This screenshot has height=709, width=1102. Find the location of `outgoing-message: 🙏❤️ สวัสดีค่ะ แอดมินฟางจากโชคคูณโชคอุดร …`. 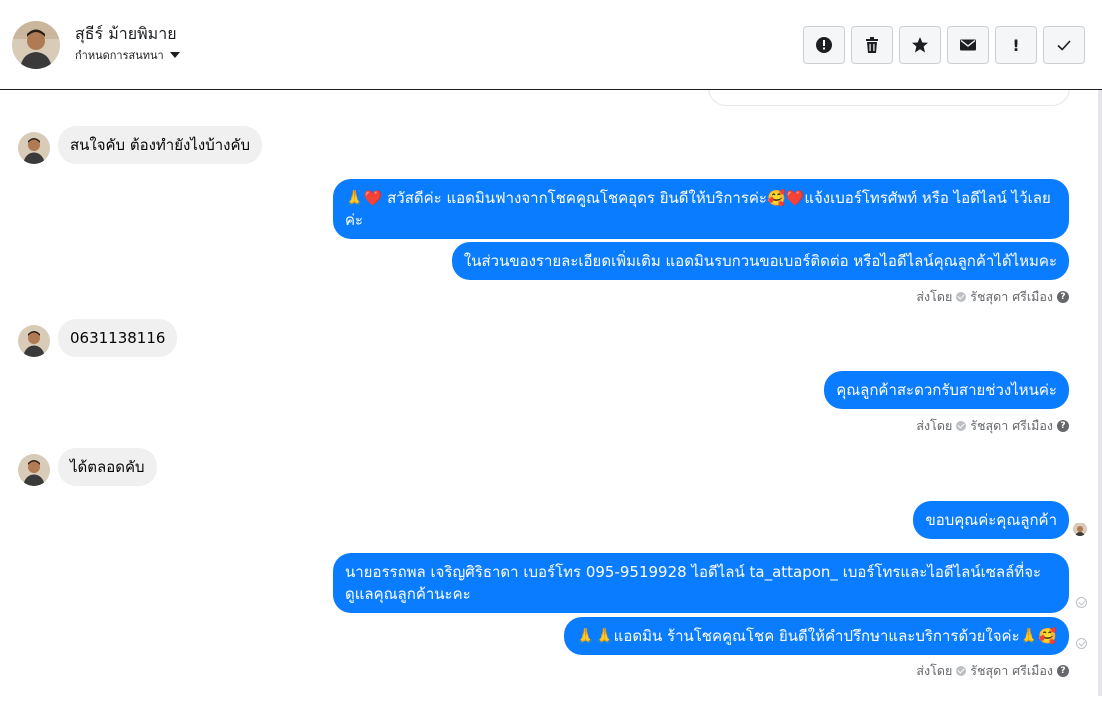

outgoing-message: 🙏❤️ สวัสดีค่ะ แอดมินฟางจากโชคคูณโชคอุดร … is located at coordinates (701, 209).